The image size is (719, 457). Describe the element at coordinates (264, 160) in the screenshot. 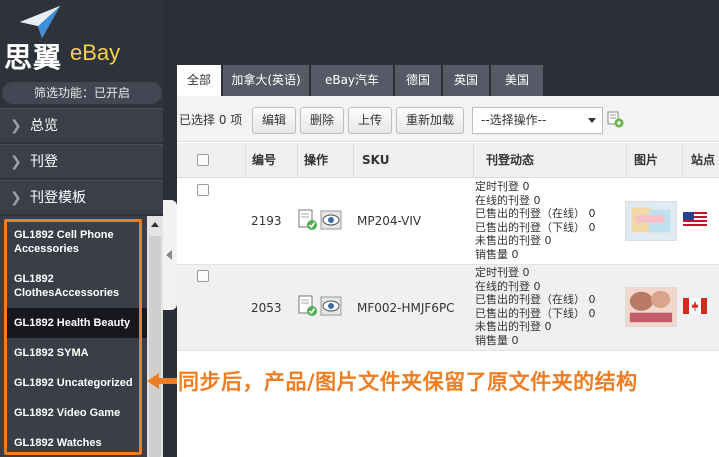

I see `col-id: 编号` at that location.